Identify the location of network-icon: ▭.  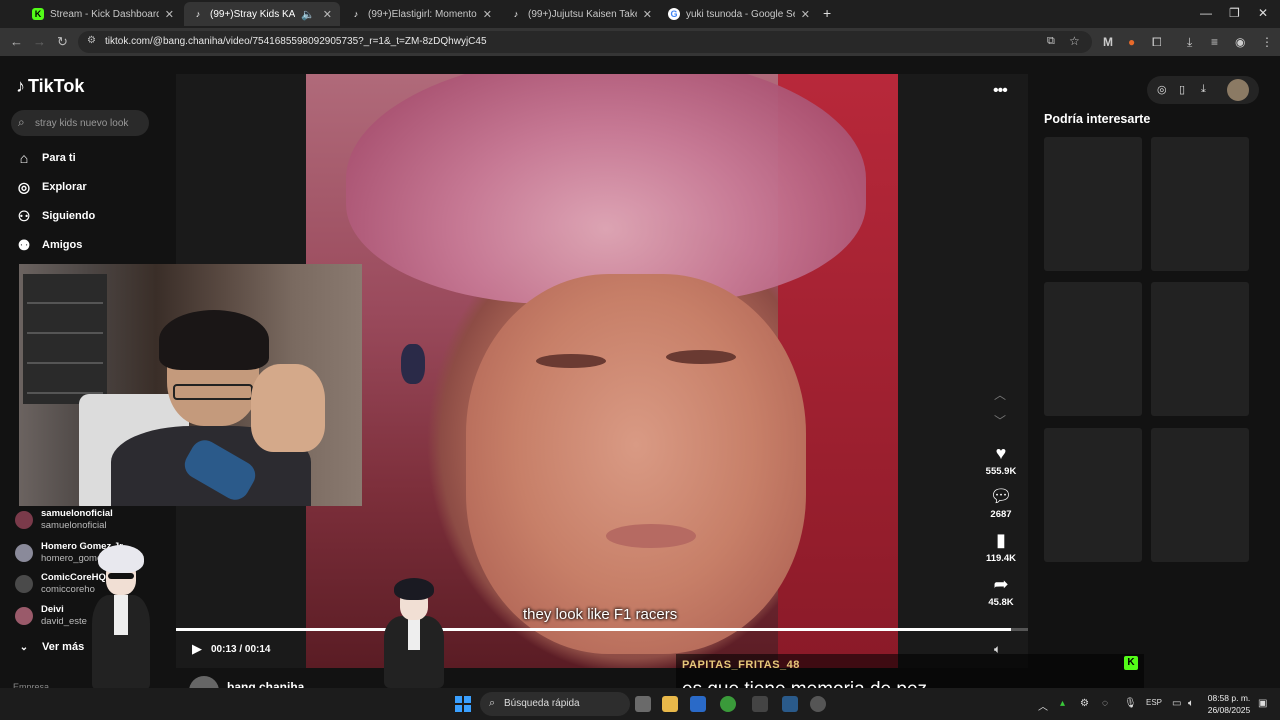
(1176, 703).